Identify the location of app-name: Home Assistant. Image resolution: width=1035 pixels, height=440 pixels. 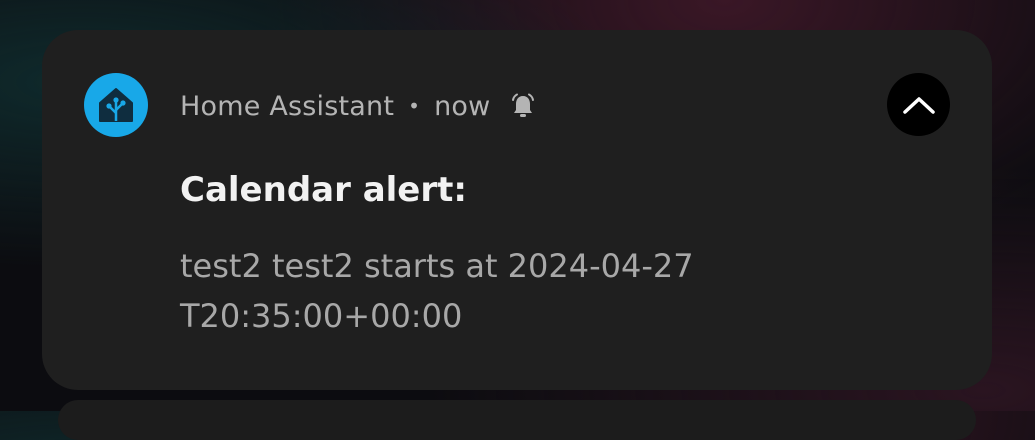
(287, 106).